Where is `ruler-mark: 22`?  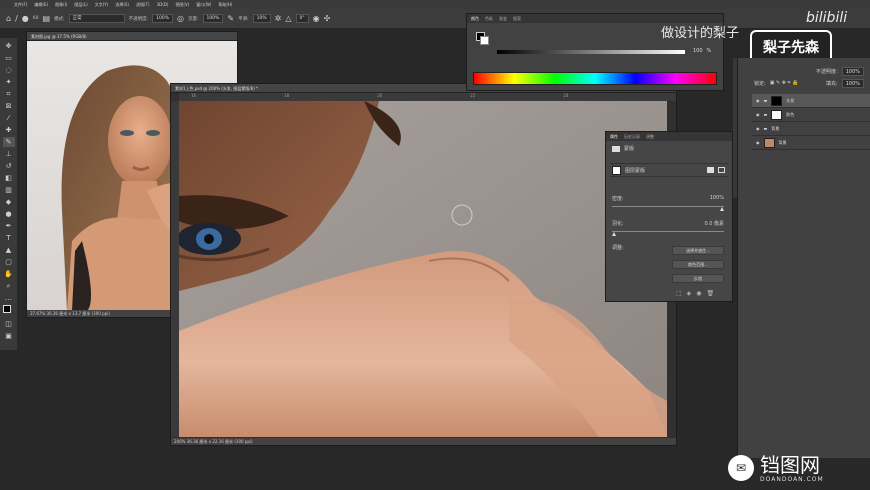 ruler-mark: 22 is located at coordinates (473, 95).